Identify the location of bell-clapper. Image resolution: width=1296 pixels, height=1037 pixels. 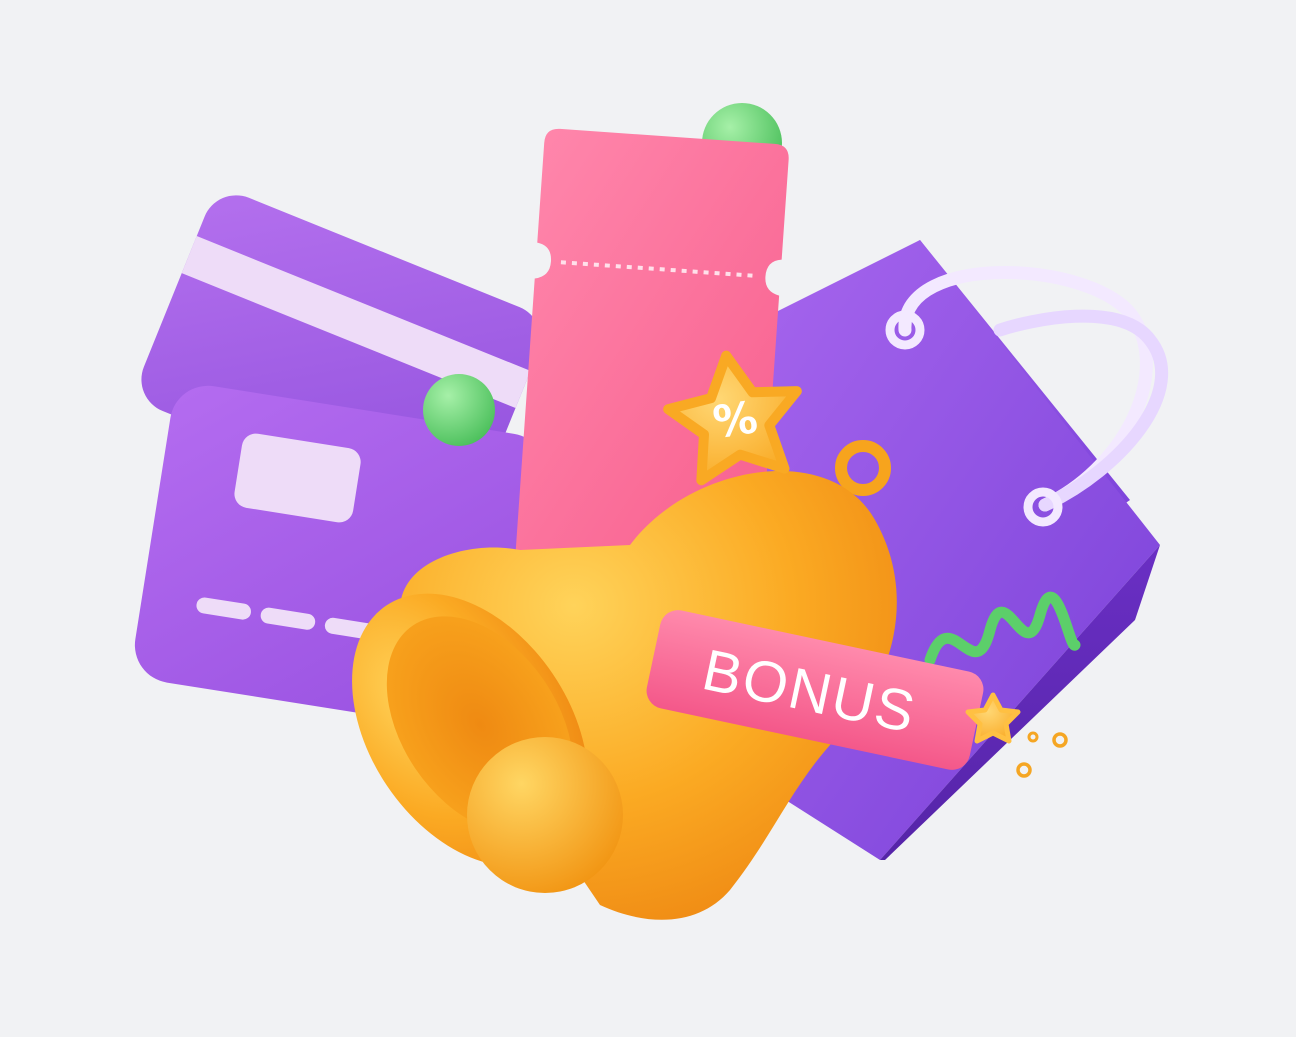
(545, 815).